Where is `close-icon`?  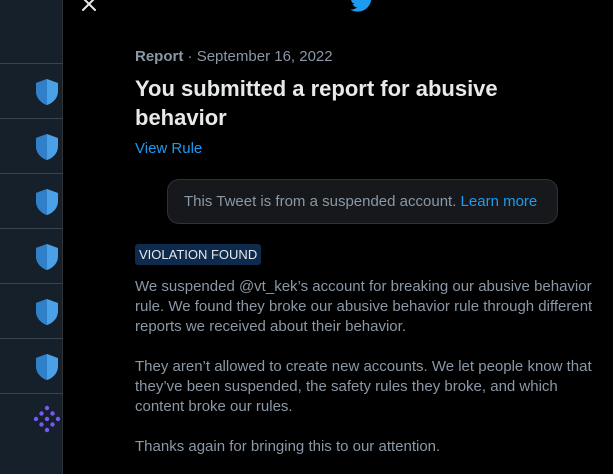
close-icon is located at coordinates (89, 7).